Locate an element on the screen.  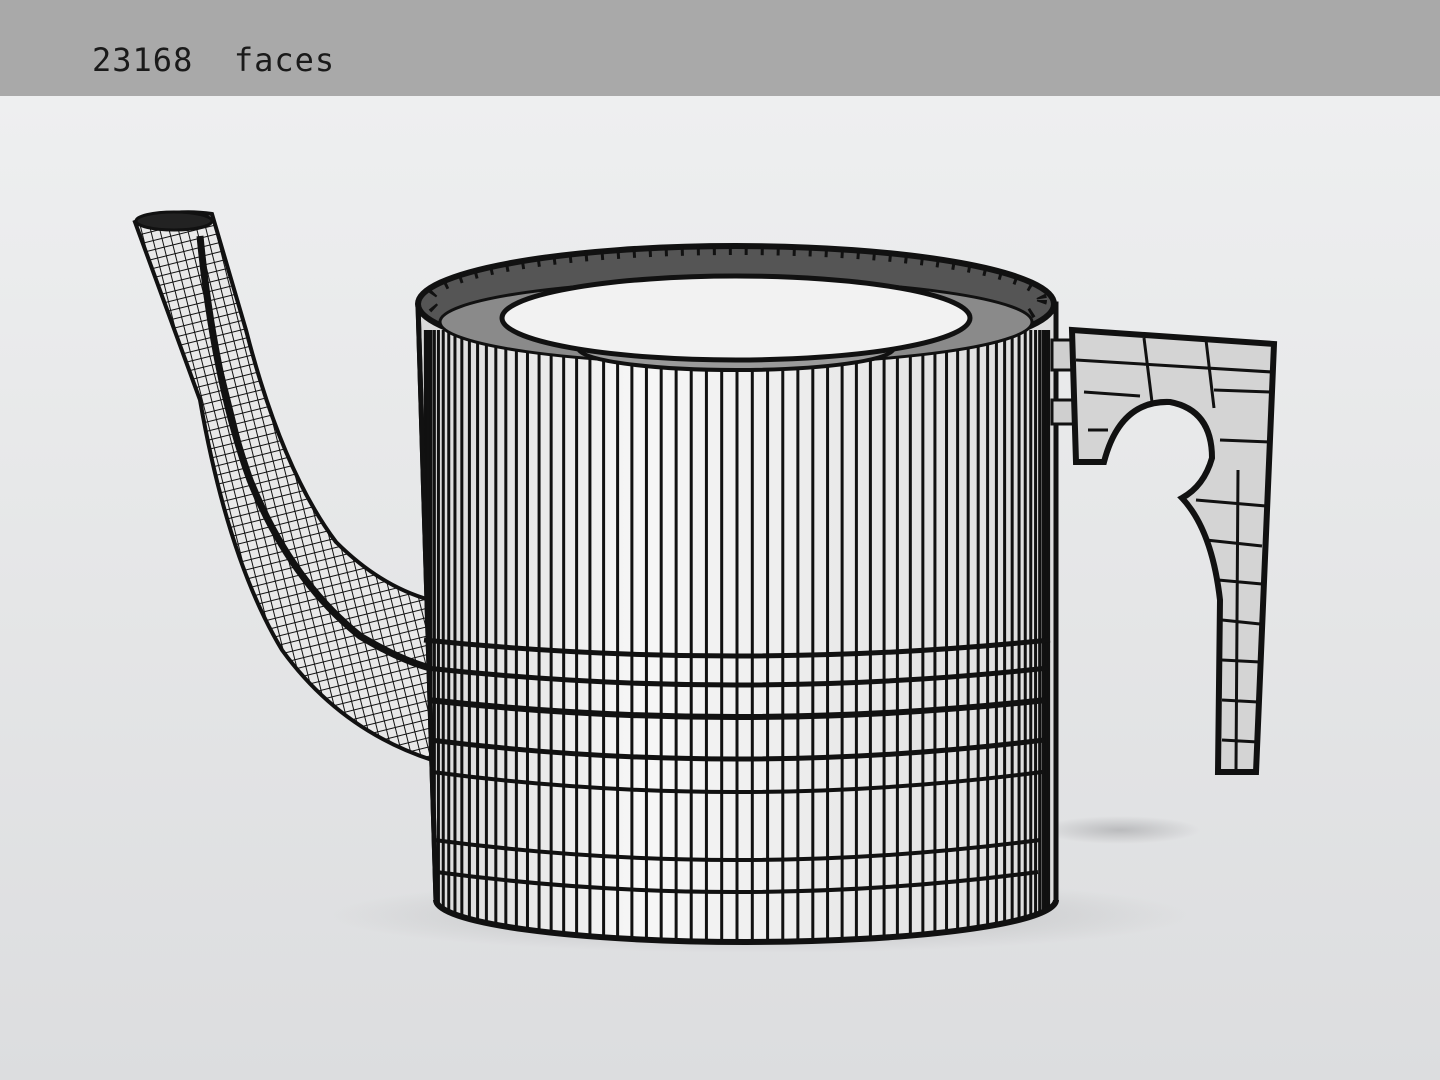
handle-shadow is located at coordinates (1120, 830).